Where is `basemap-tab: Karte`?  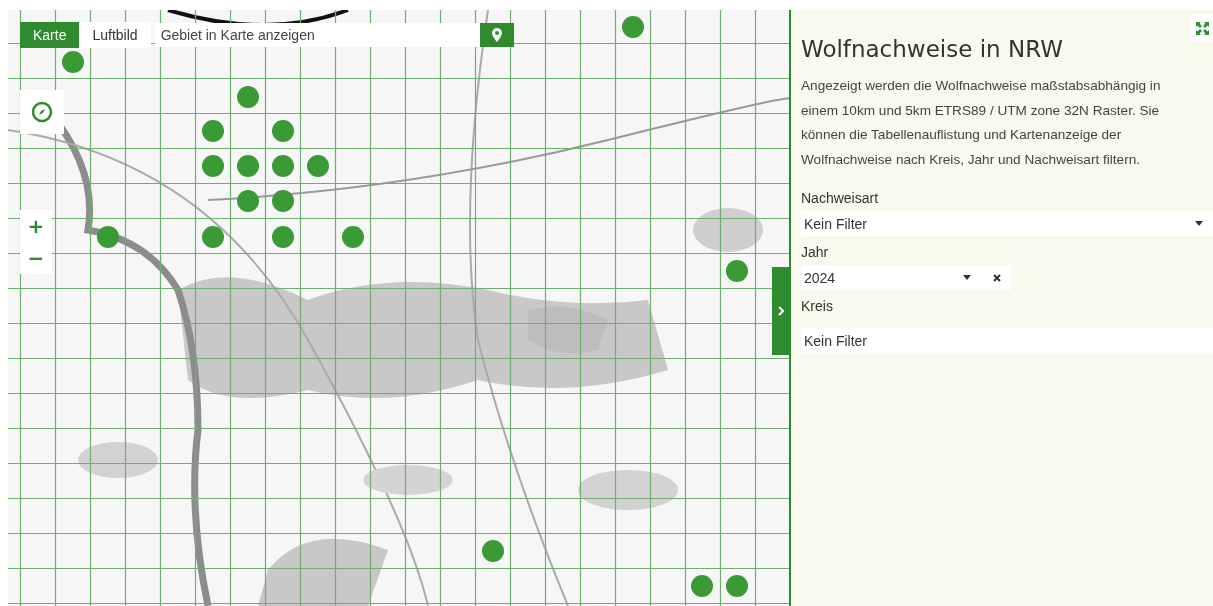 basemap-tab: Karte is located at coordinates (50, 35).